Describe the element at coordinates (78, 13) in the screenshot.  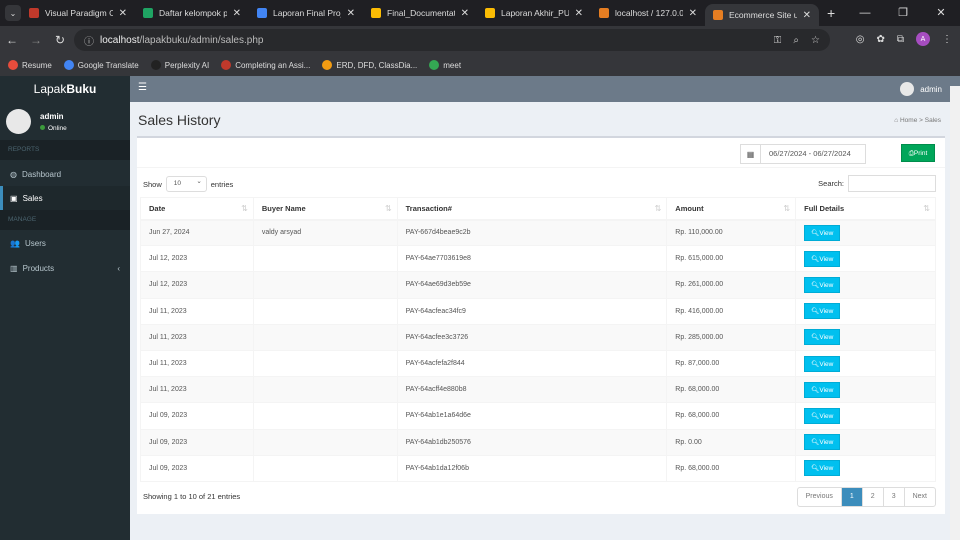
I see `browser-tab: Visual Paradigm Onli✕` at that location.